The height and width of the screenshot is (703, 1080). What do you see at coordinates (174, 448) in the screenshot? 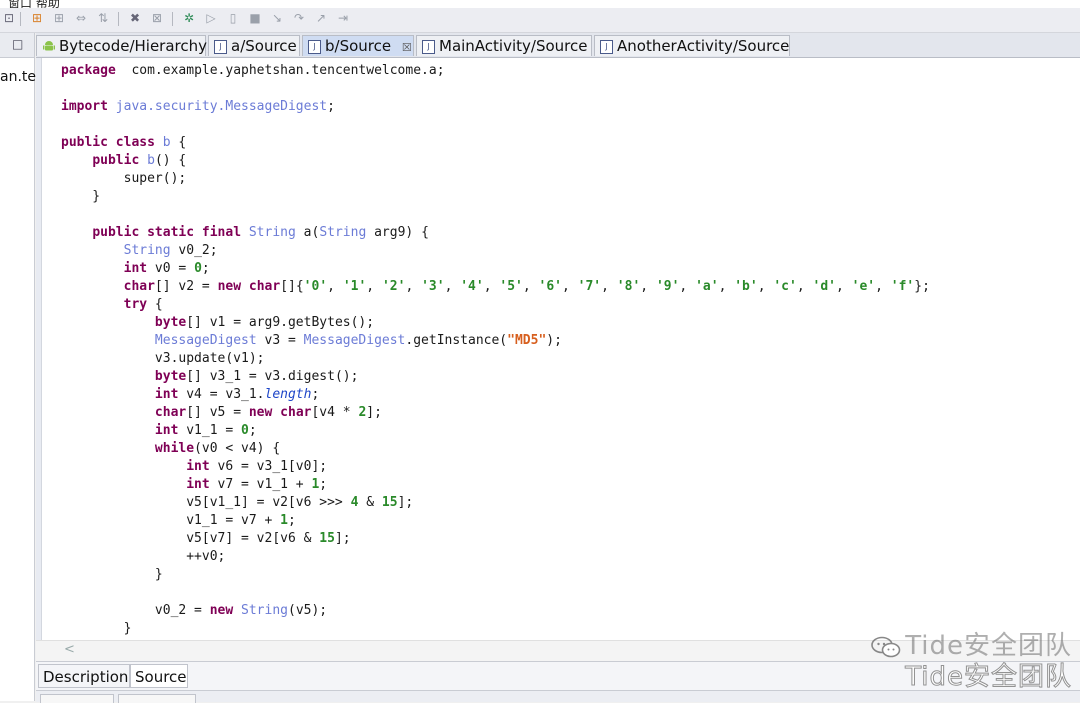
I see `code-token: while` at bounding box center [174, 448].